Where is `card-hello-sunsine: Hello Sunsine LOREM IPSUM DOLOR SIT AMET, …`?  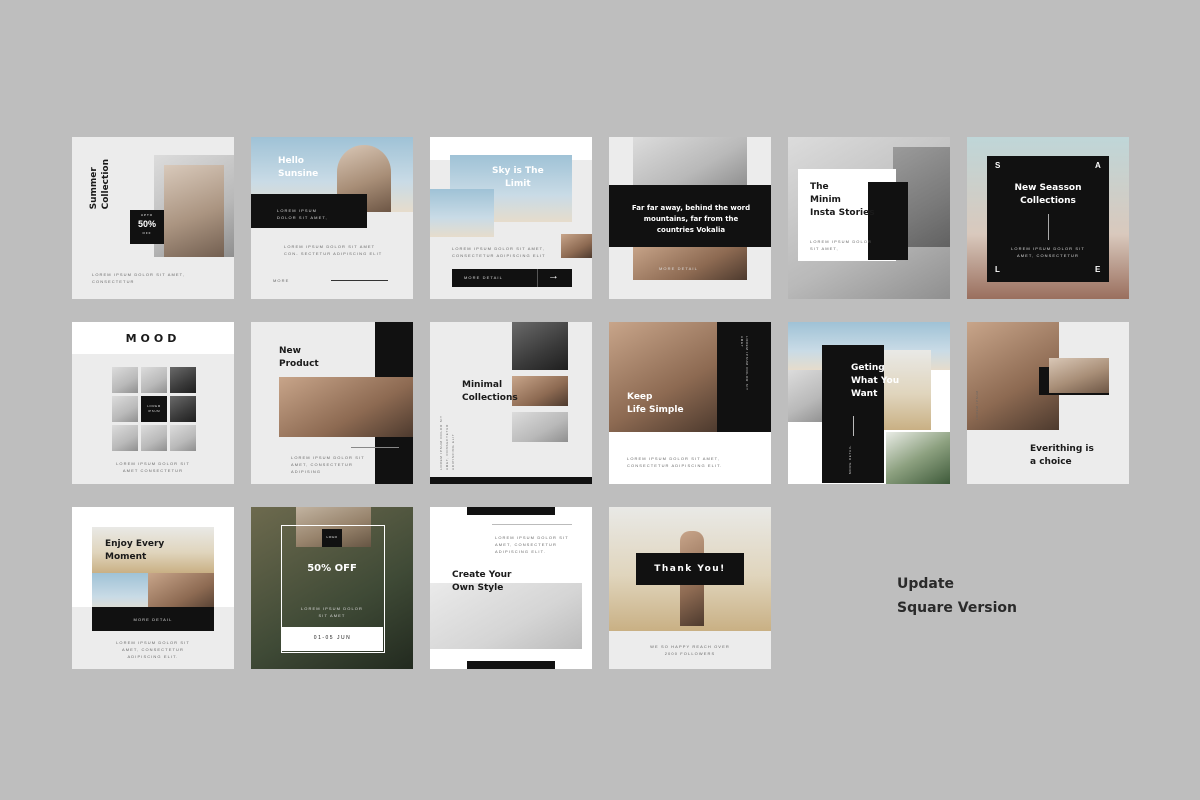
card-hello-sunsine: Hello Sunsine LOREM IPSUM DOLOR SIT AMET, … is located at coordinates (332, 218).